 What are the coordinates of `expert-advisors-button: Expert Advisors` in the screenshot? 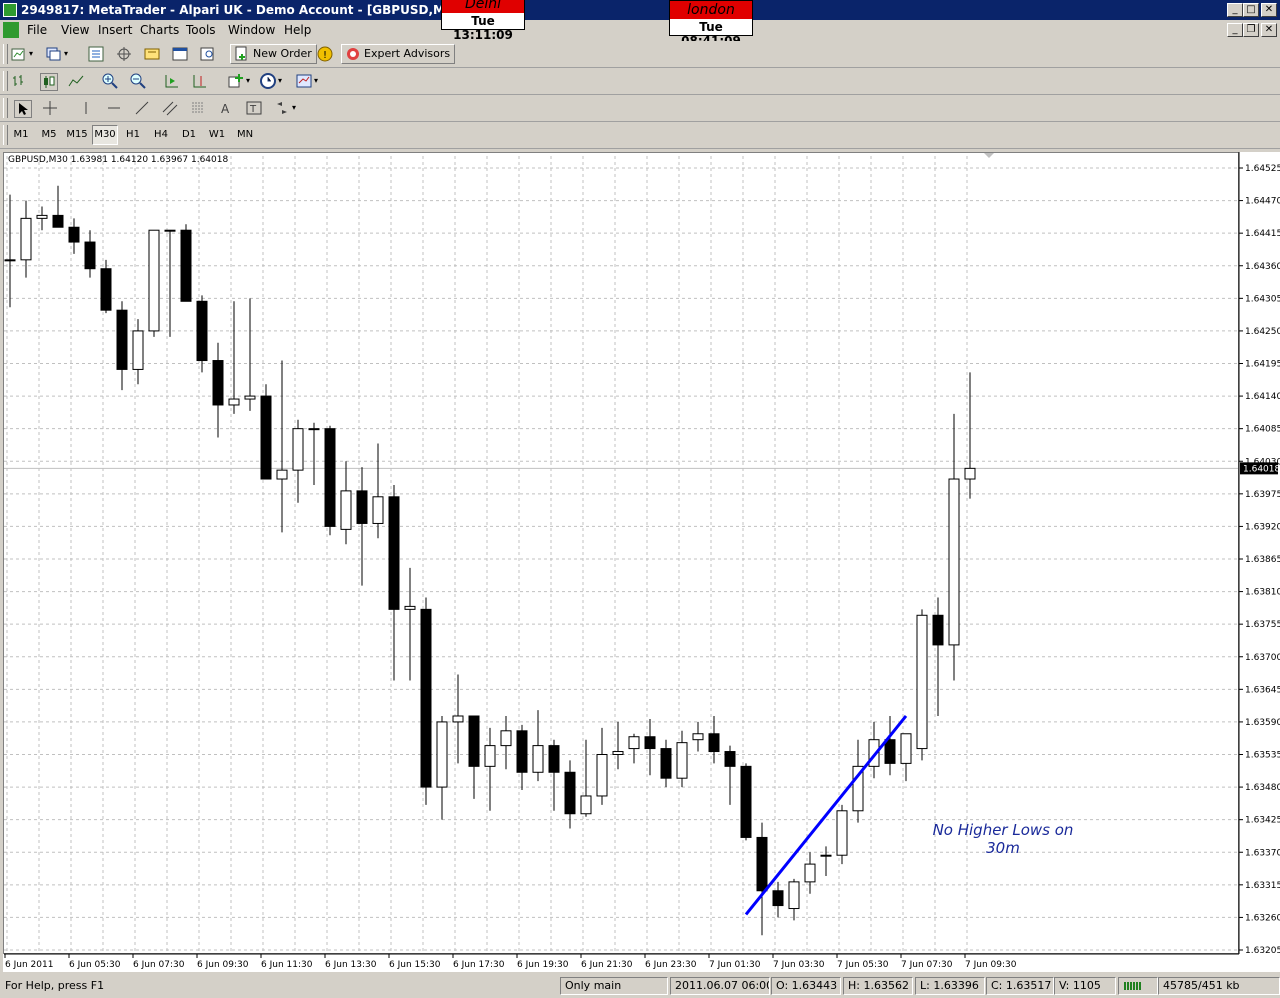 It's located at (398, 54).